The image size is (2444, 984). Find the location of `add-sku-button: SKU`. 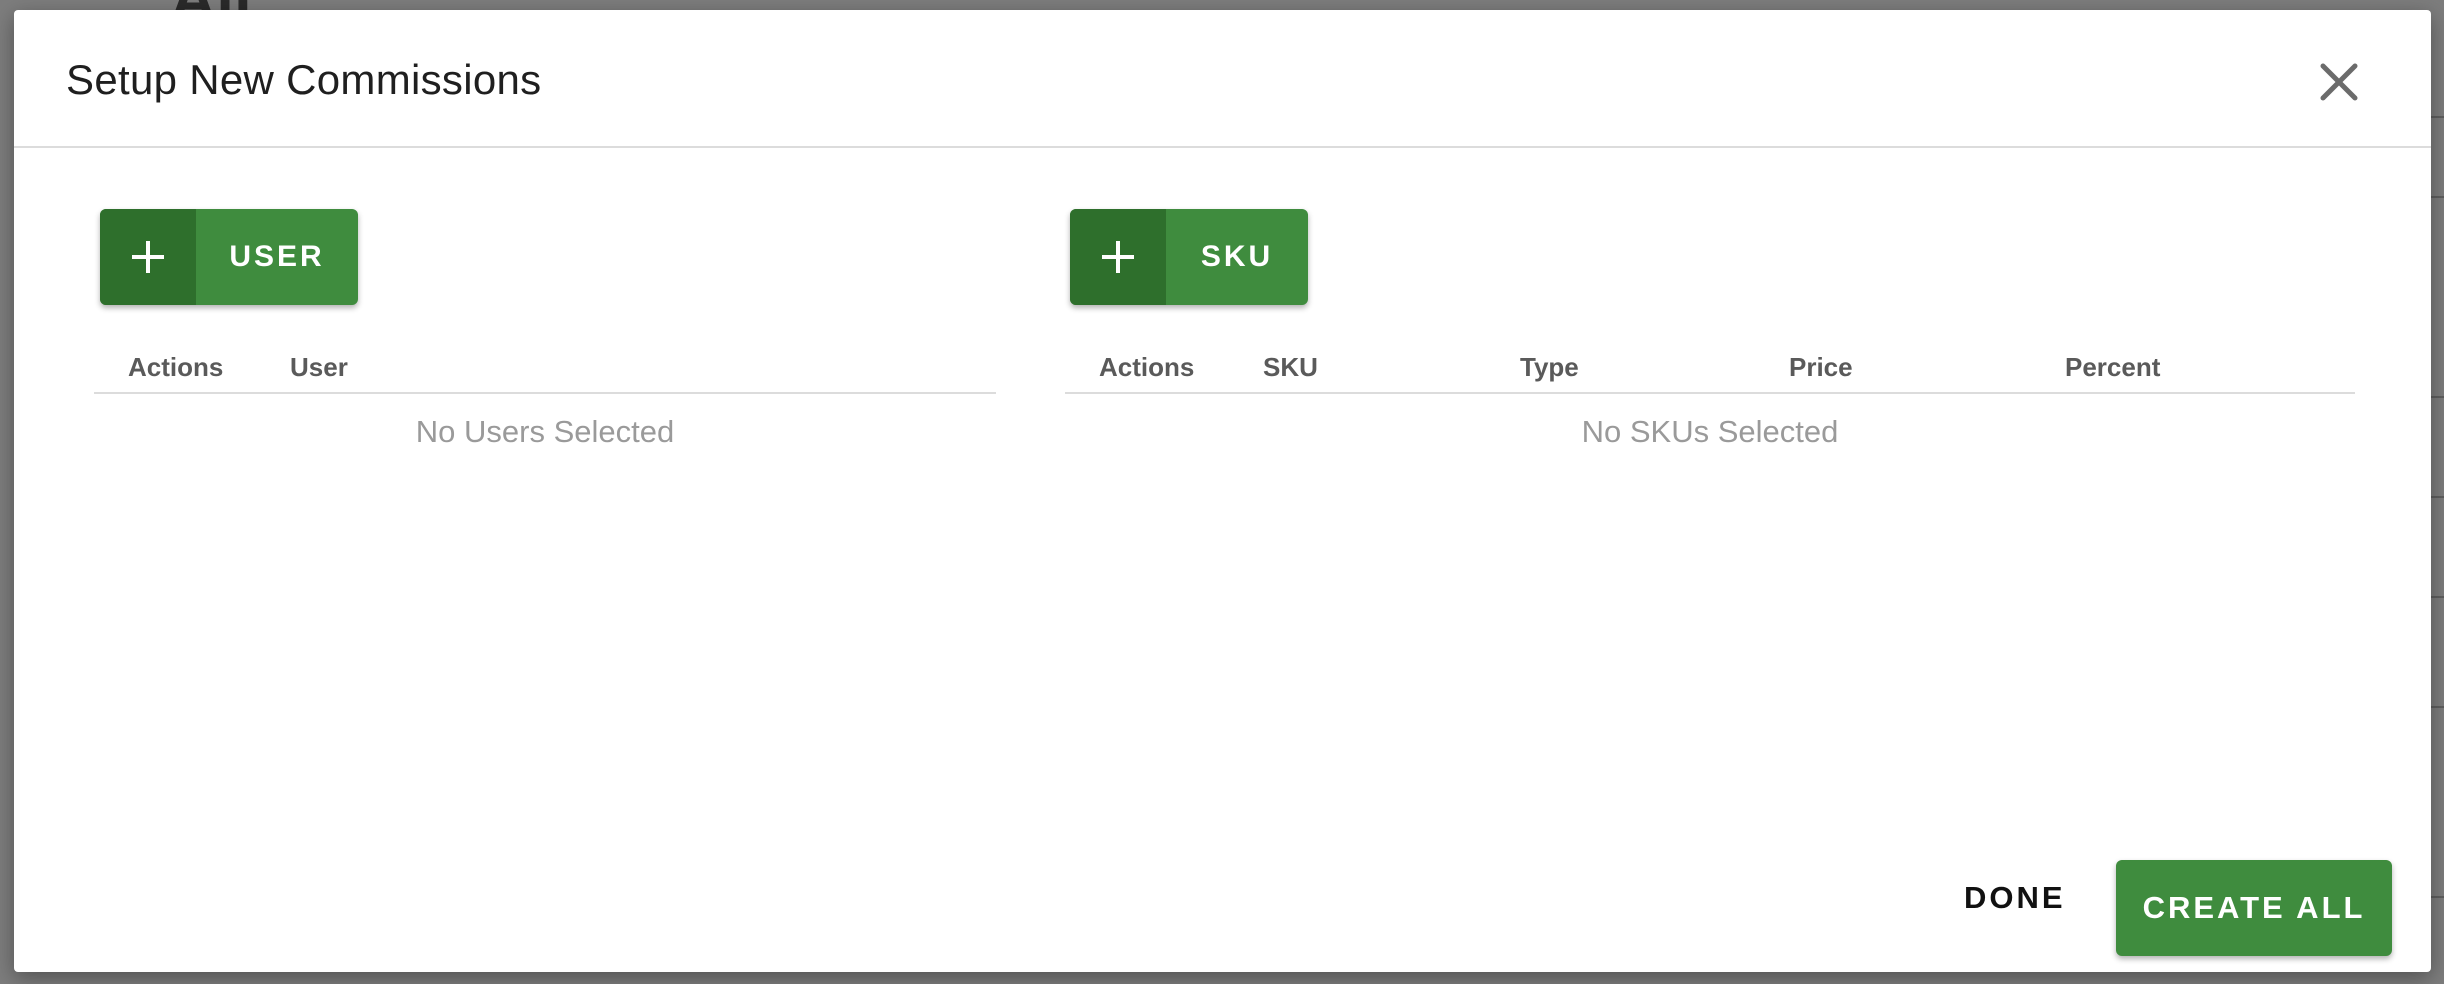

add-sku-button: SKU is located at coordinates (1189, 257).